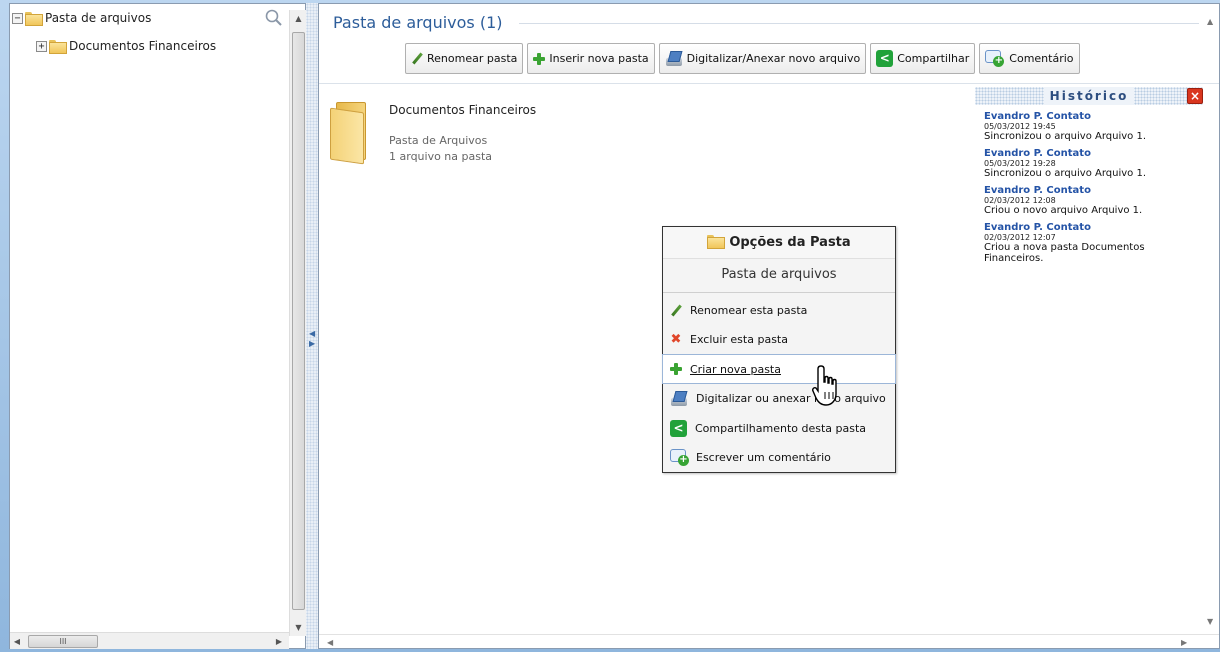 The width and height of the screenshot is (1220, 652). What do you see at coordinates (1020, 163) in the screenshot?
I see `history-date: 05/03/2012 19:28` at bounding box center [1020, 163].